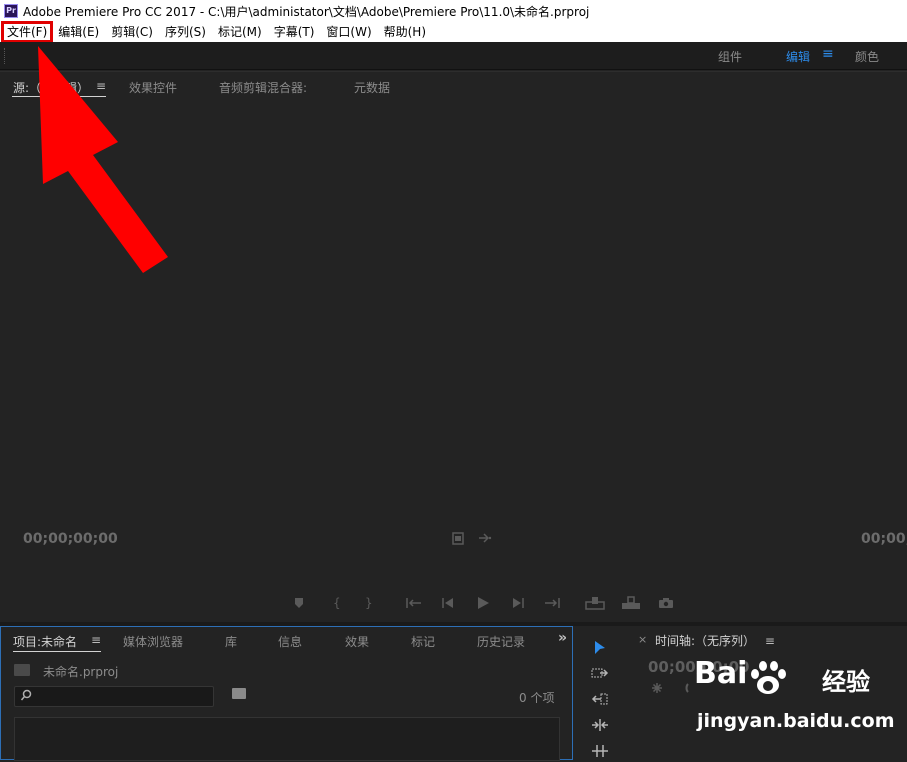  What do you see at coordinates (770, 641) in the screenshot?
I see `timeline-menu-icon: ≡` at bounding box center [770, 641].